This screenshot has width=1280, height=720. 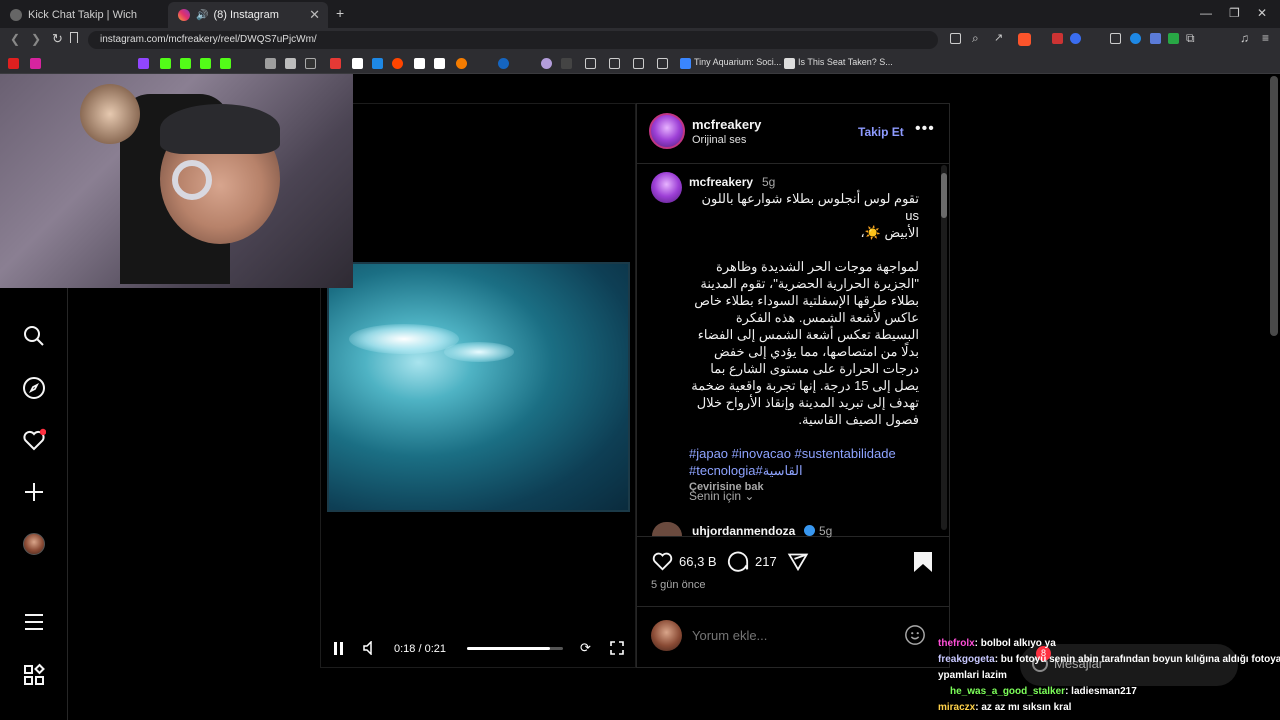 What do you see at coordinates (698, 561) in the screenshot?
I see `like-count: 66,3 B` at bounding box center [698, 561].